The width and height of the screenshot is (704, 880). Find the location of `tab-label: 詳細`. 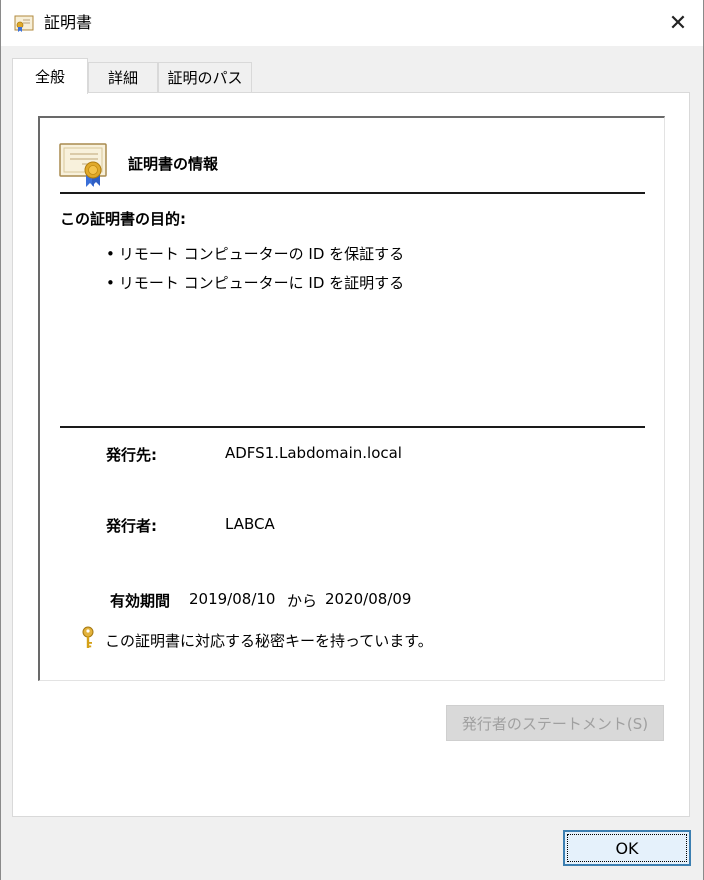

tab-label: 詳細 is located at coordinates (122, 78).